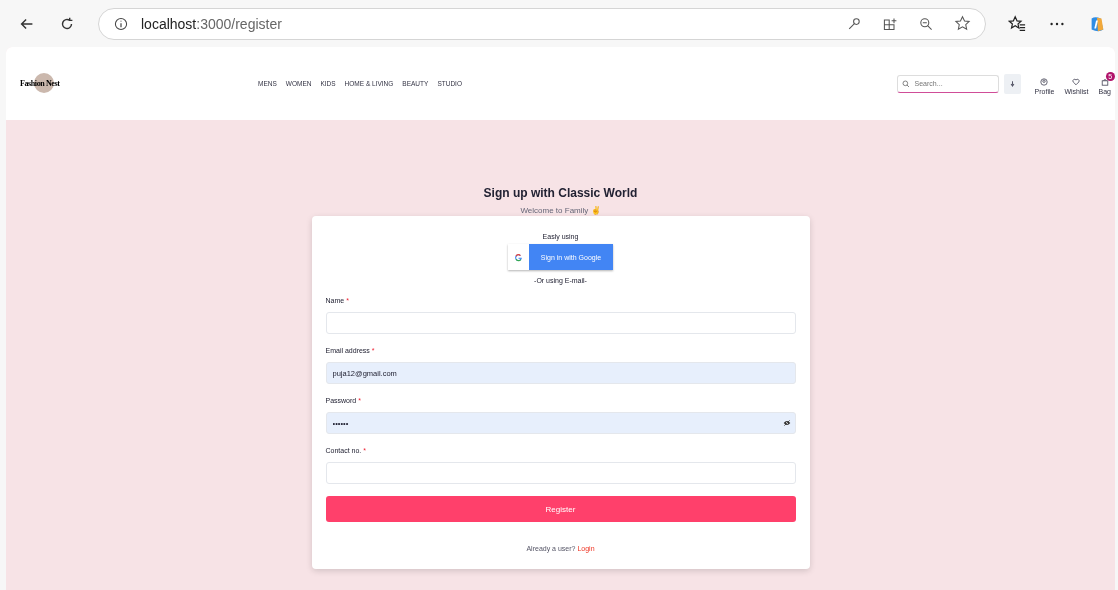 This screenshot has width=1118, height=590. I want to click on search-icon, so click(905, 83).